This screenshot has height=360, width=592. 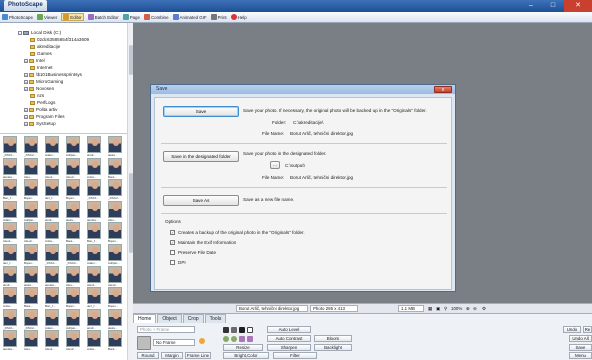 I want to click on undo-all-button: Undo All, so click(x=580, y=338).